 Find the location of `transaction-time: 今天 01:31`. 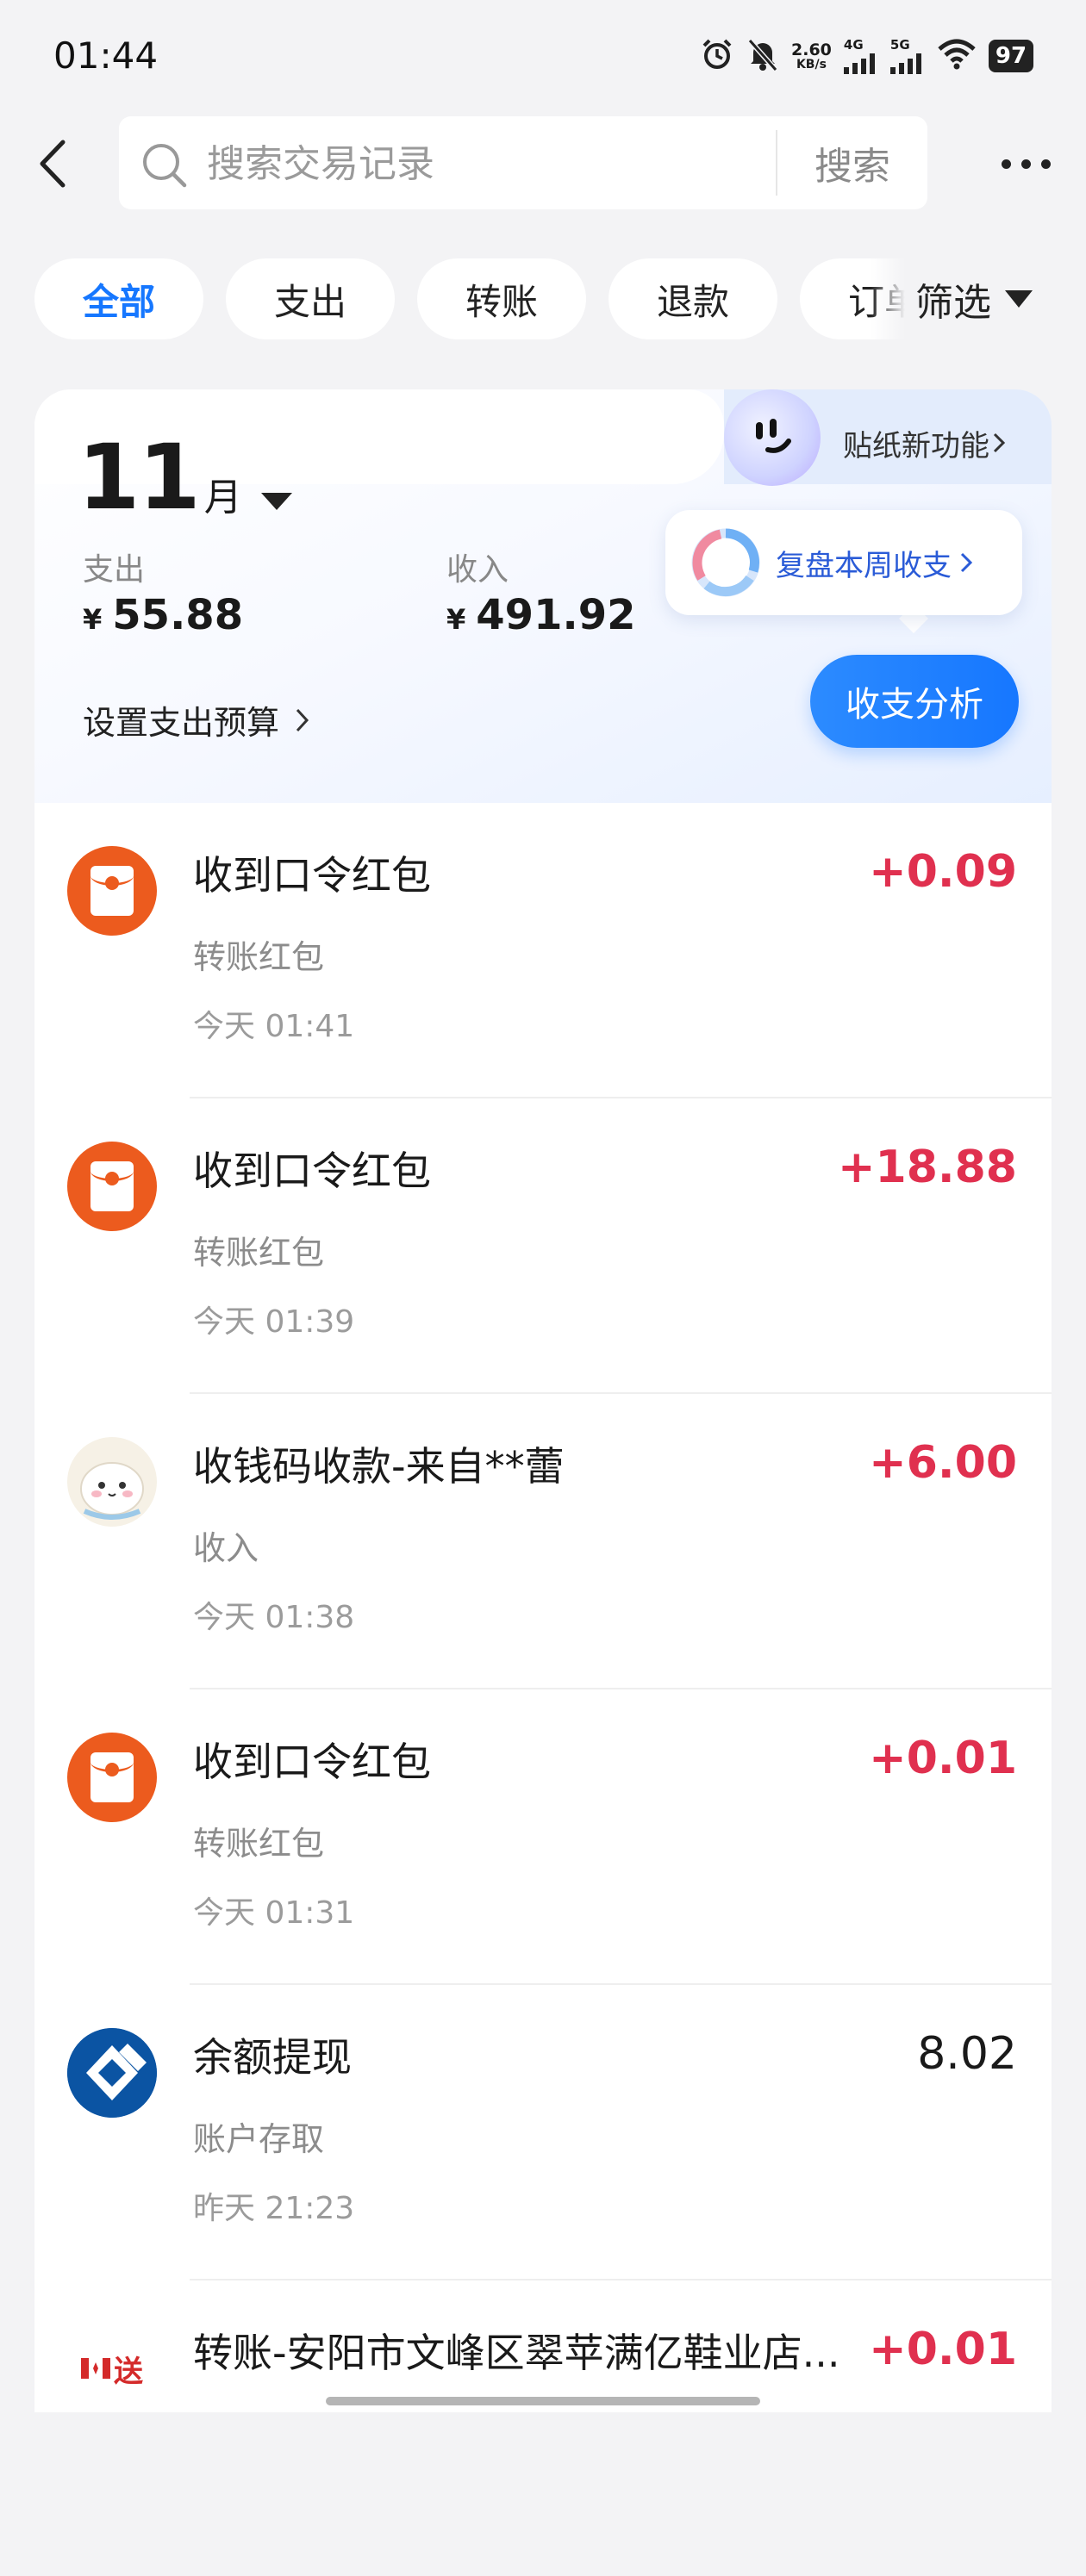

transaction-time: 今天 01:31 is located at coordinates (274, 1913).